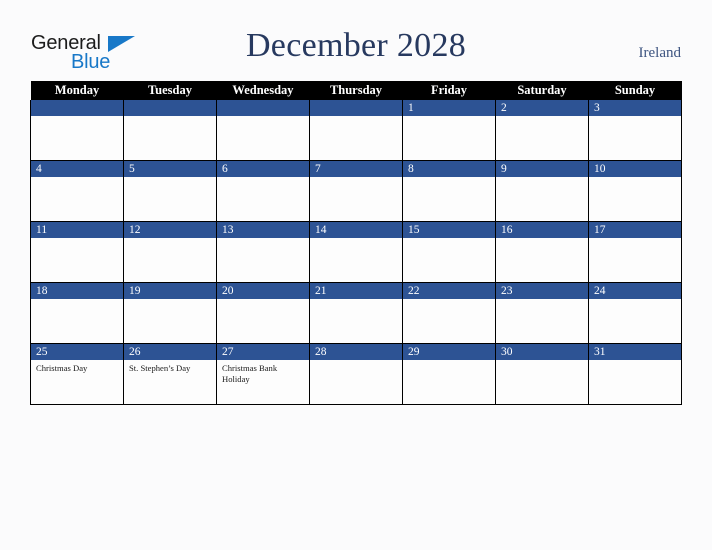  Describe the element at coordinates (449, 90) in the screenshot. I see `weekday-header-friday: Friday` at that location.